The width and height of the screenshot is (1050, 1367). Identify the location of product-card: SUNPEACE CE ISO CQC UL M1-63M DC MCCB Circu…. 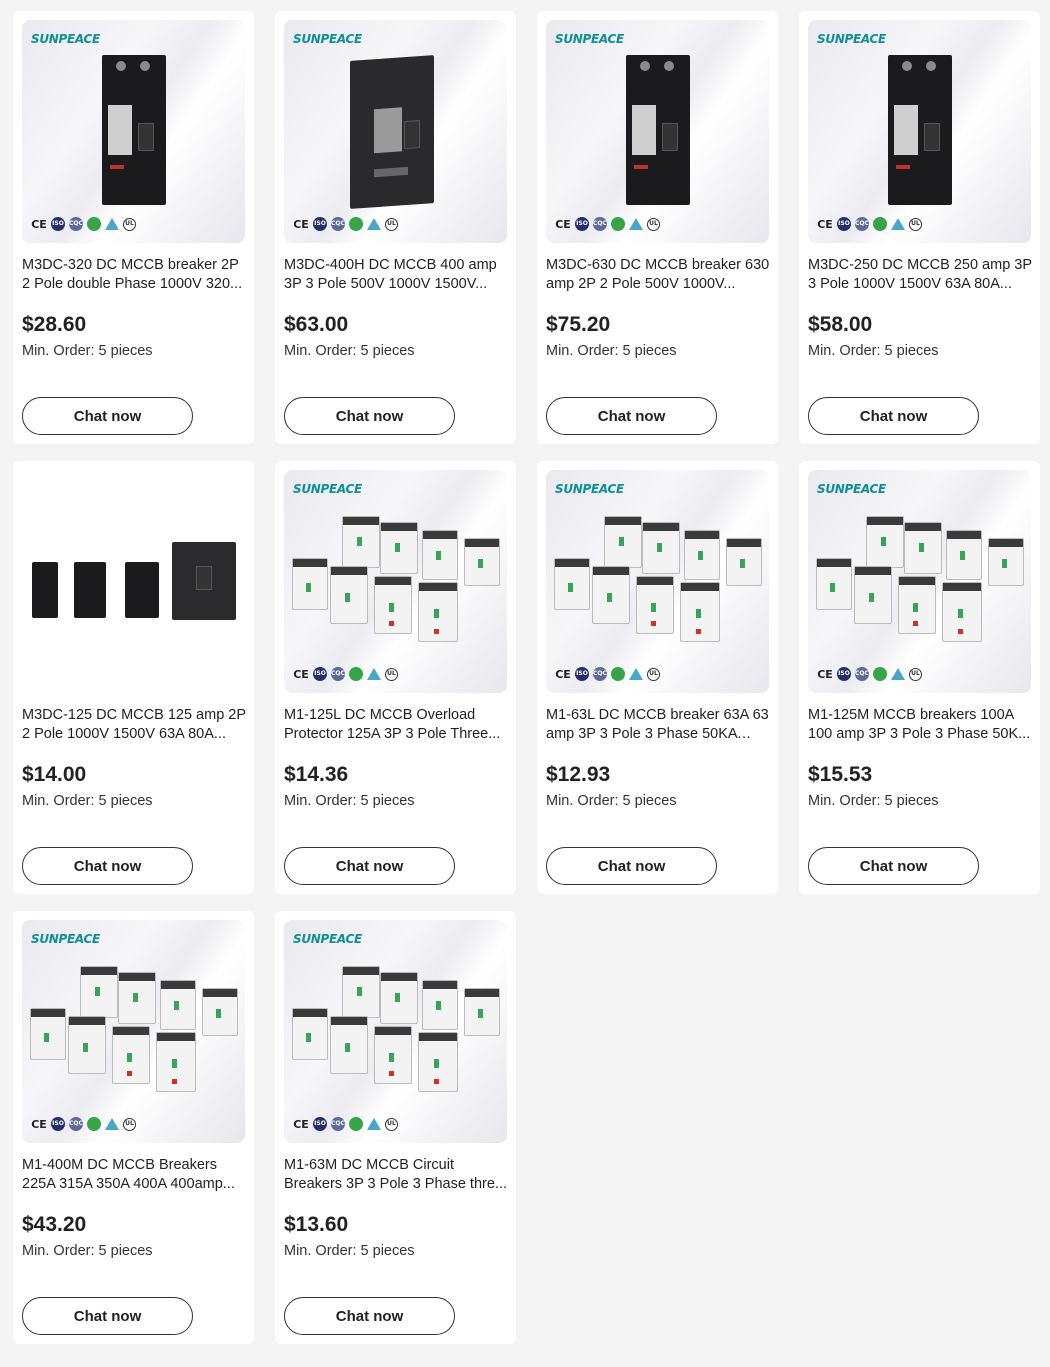
(395, 1127).